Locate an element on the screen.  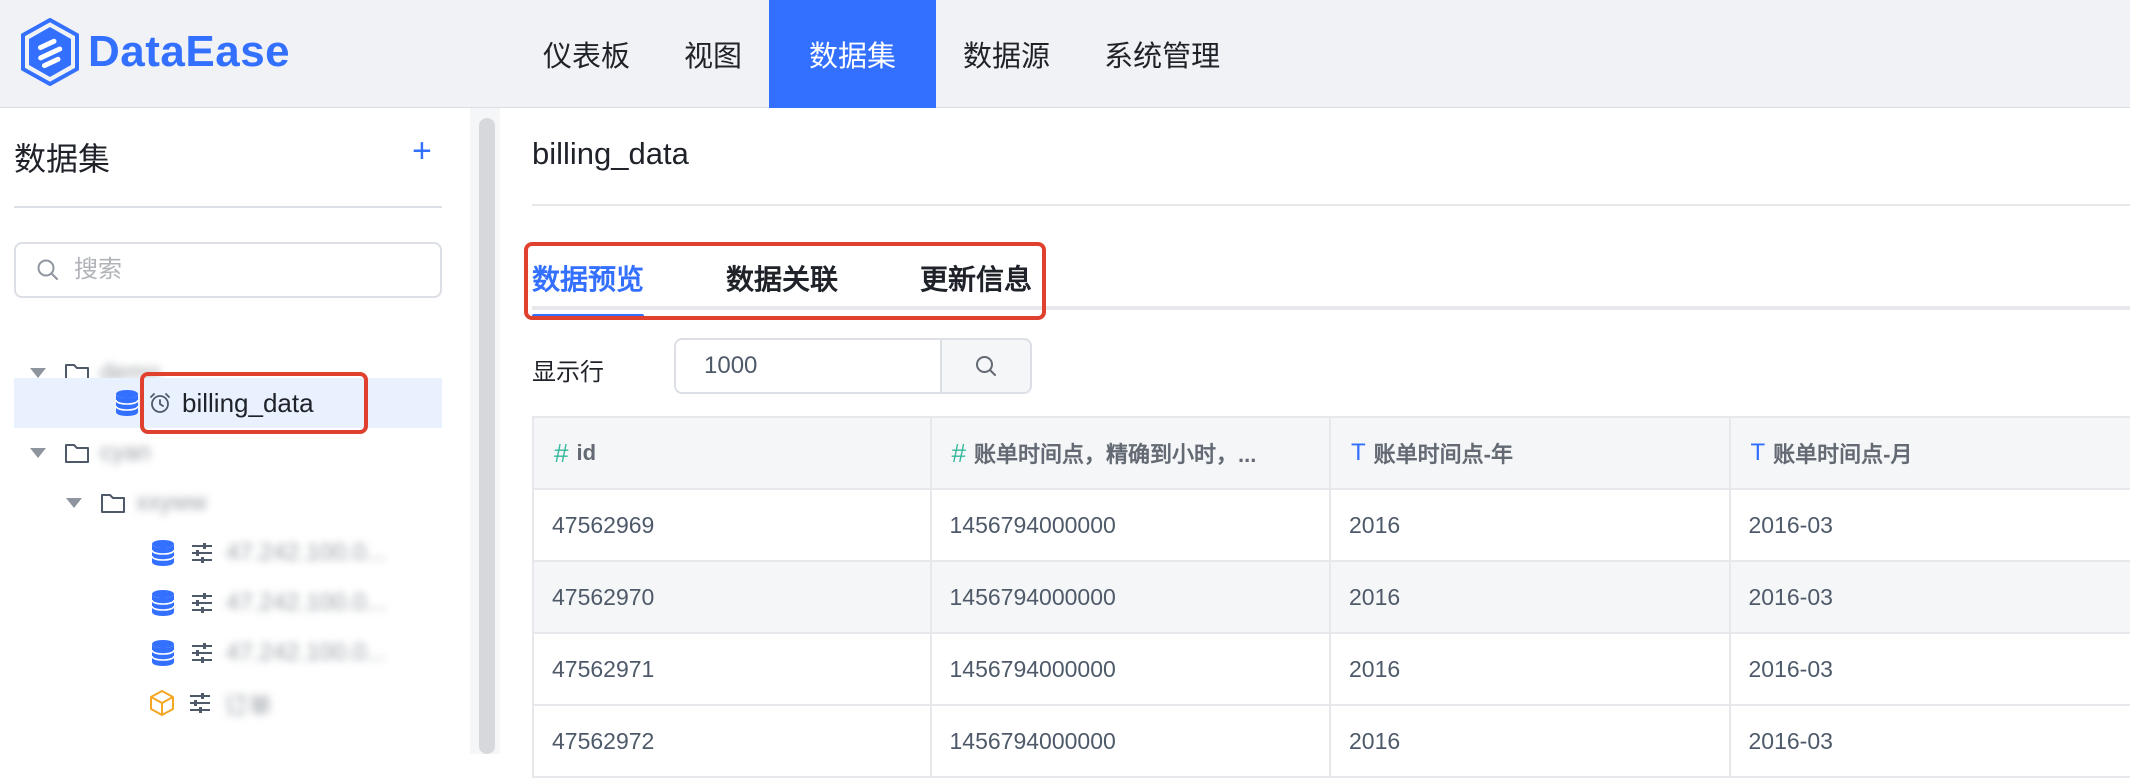
tree-item-billing-data: billing_data is located at coordinates (228, 403).